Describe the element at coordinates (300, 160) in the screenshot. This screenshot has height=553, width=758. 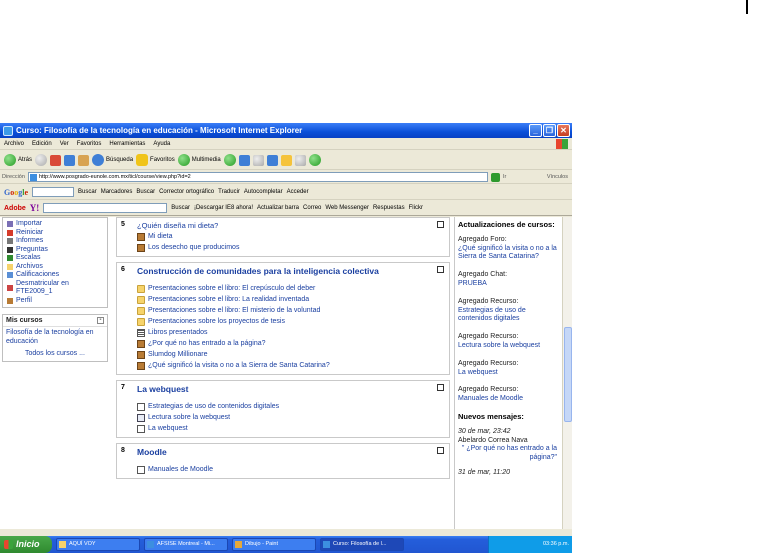
I see `research-button` at that location.